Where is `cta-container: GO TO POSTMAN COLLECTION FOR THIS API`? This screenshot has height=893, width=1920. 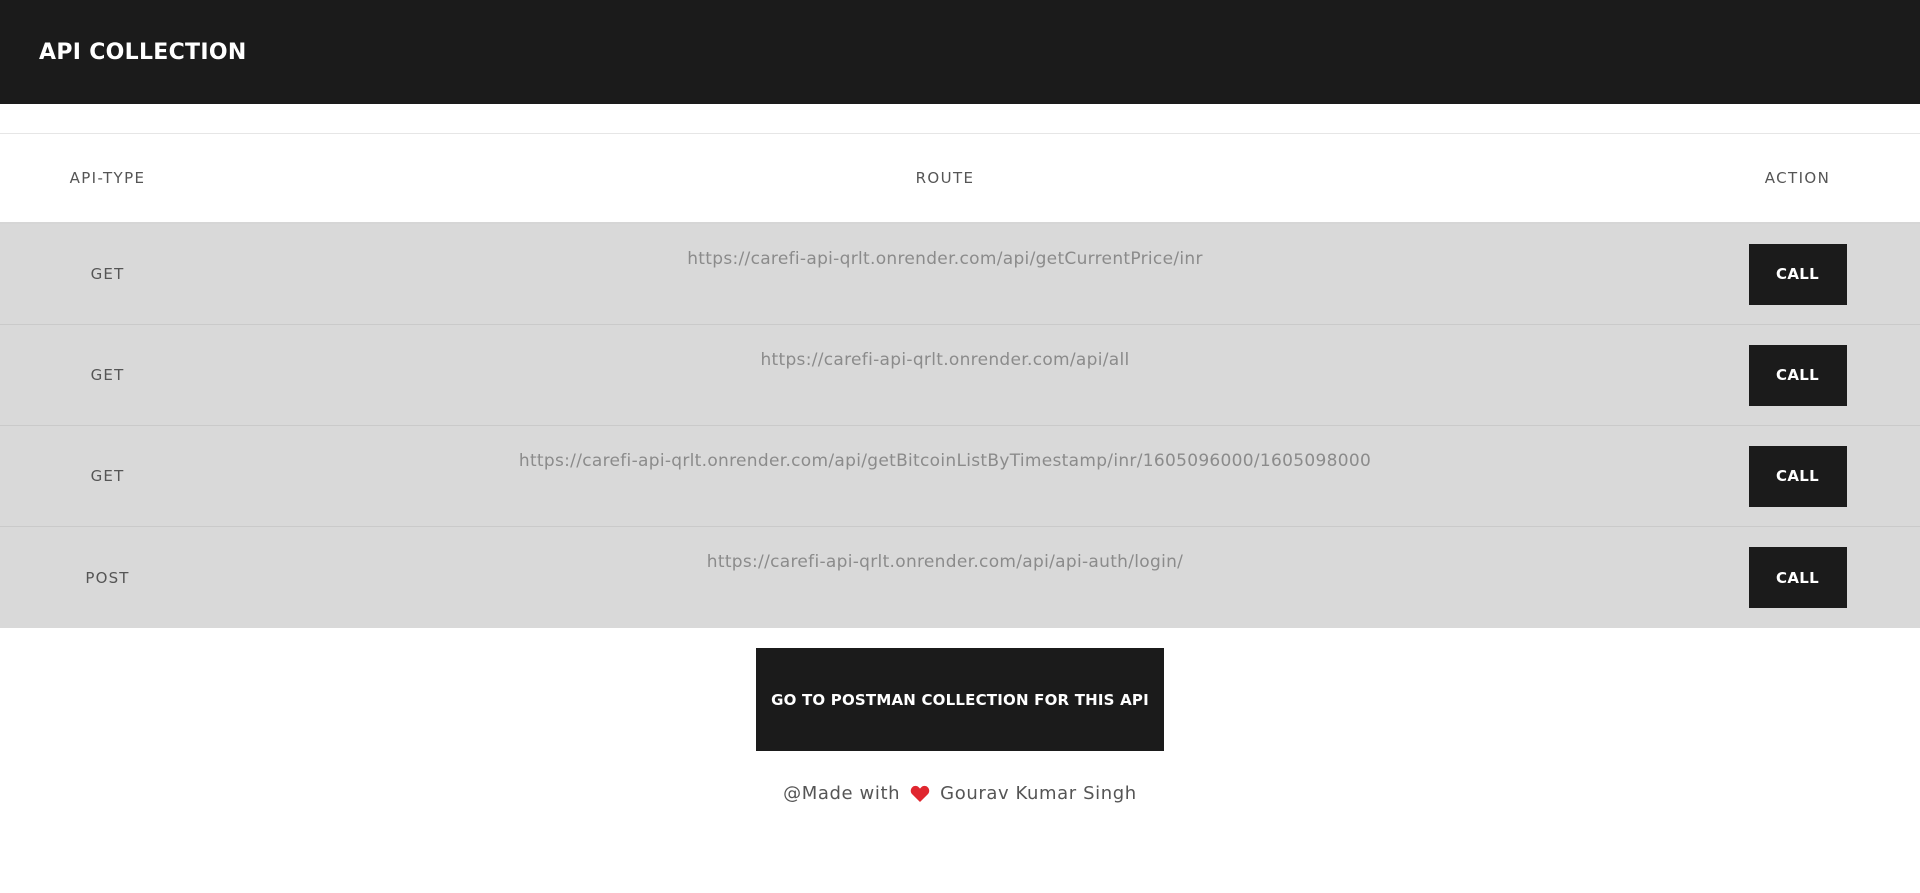 cta-container: GO TO POSTMAN COLLECTION FOR THIS API is located at coordinates (960, 699).